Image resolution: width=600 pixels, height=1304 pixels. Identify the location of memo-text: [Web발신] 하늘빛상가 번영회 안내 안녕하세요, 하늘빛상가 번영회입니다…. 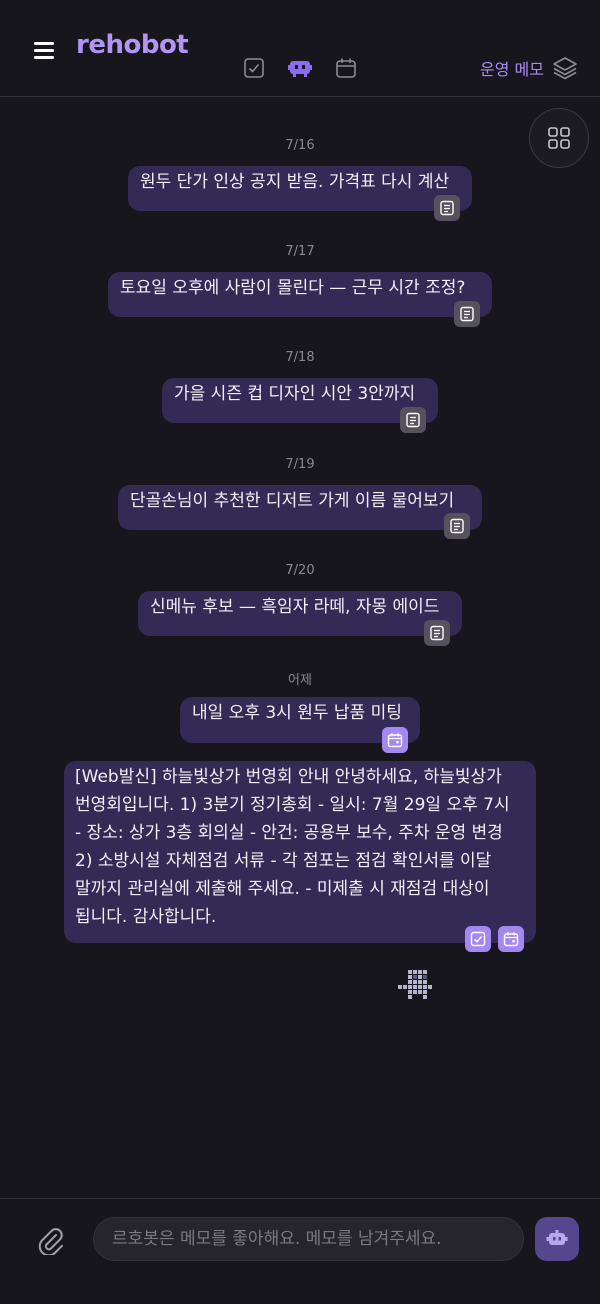
(304, 847).